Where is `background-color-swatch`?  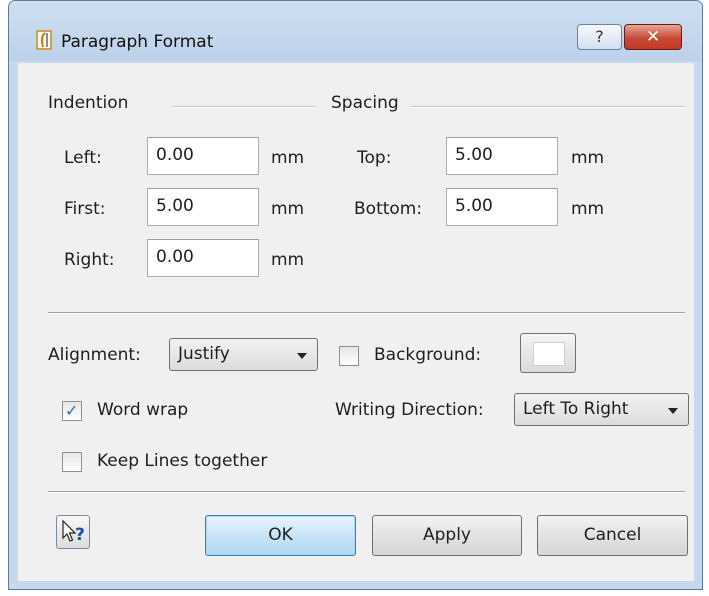
background-color-swatch is located at coordinates (549, 354).